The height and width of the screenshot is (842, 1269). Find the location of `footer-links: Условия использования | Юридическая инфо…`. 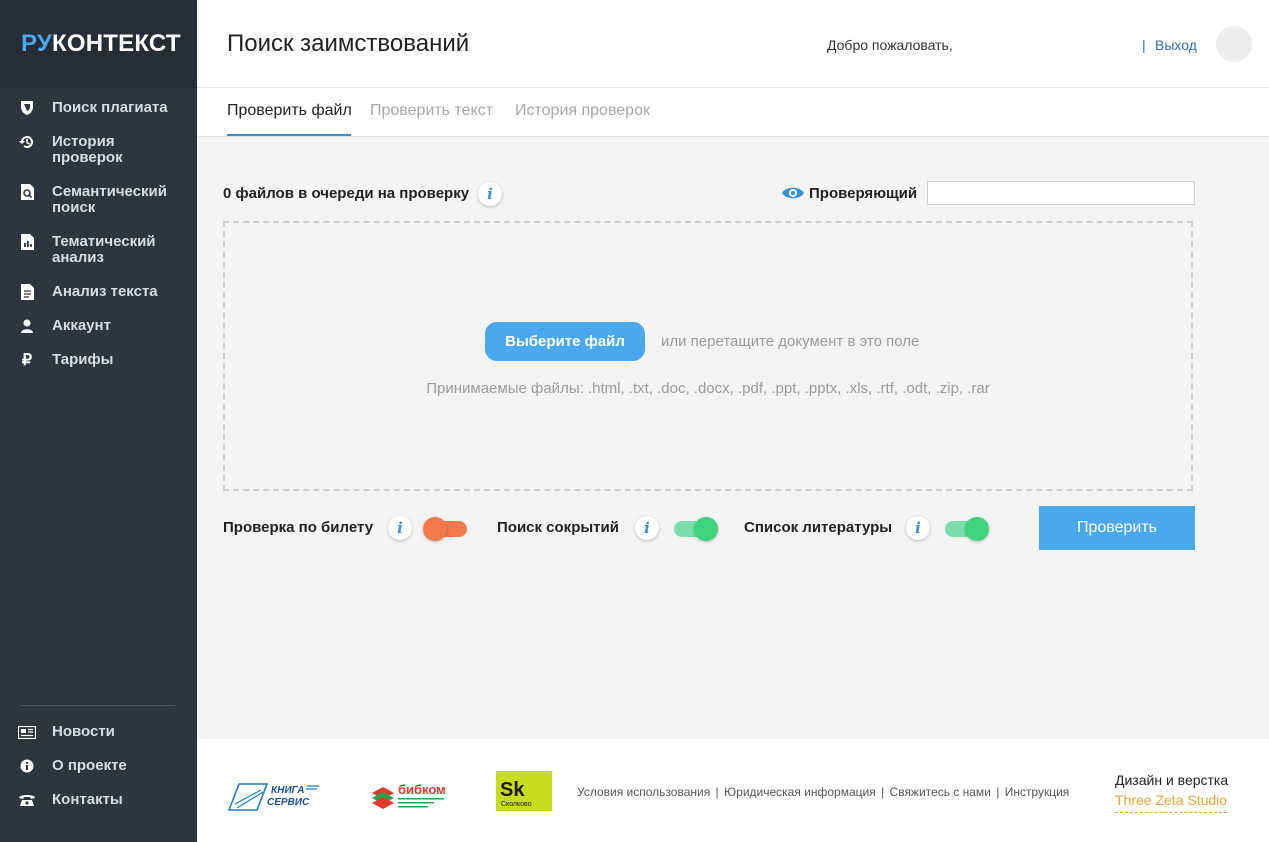

footer-links: Условия использования | Юридическая инфо… is located at coordinates (823, 792).